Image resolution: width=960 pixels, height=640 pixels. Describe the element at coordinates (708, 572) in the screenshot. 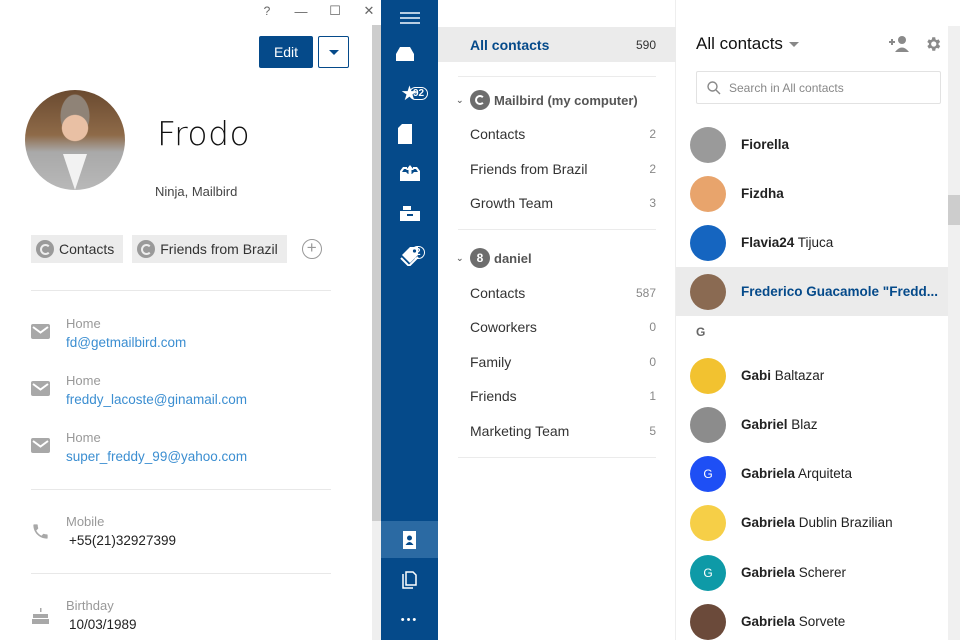

I see `contact-avatar: G` at that location.